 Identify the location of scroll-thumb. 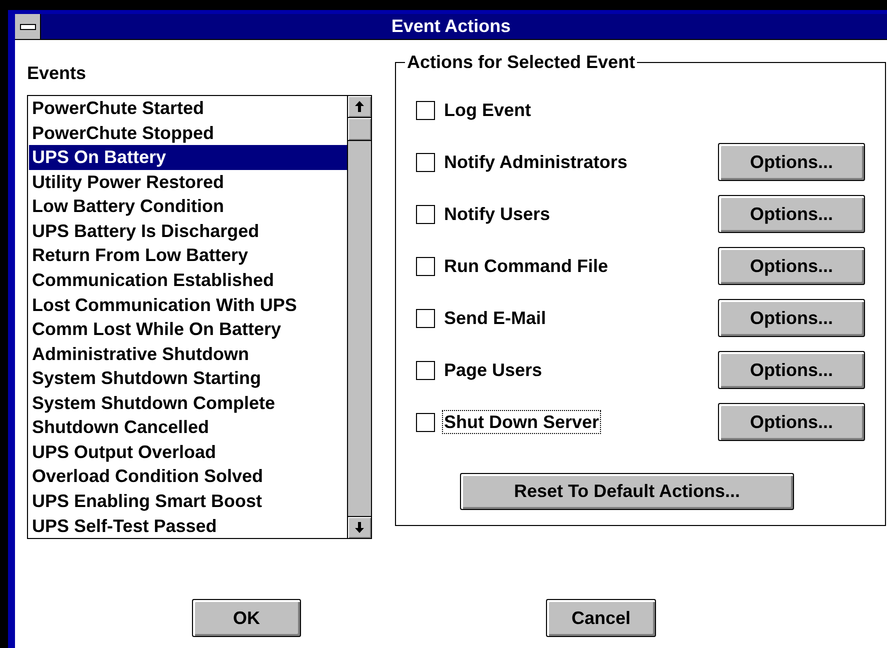
(359, 129).